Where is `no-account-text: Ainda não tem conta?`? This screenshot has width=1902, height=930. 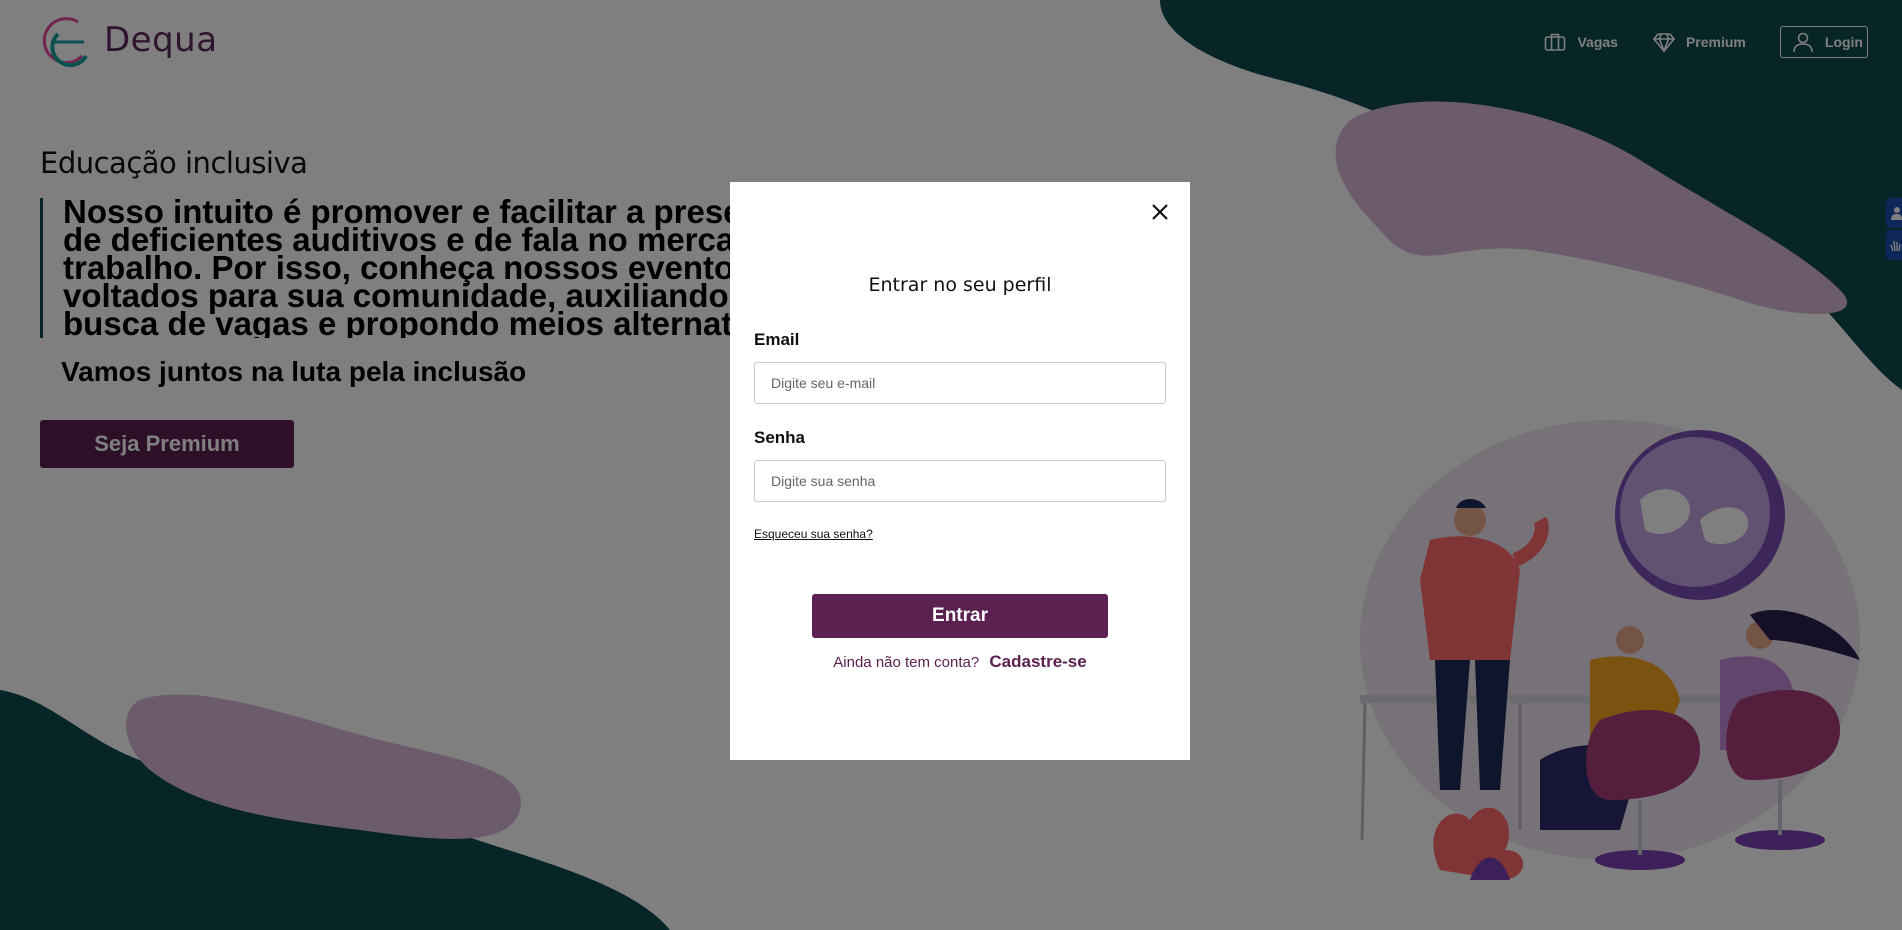
no-account-text: Ainda não tem conta? is located at coordinates (906, 662).